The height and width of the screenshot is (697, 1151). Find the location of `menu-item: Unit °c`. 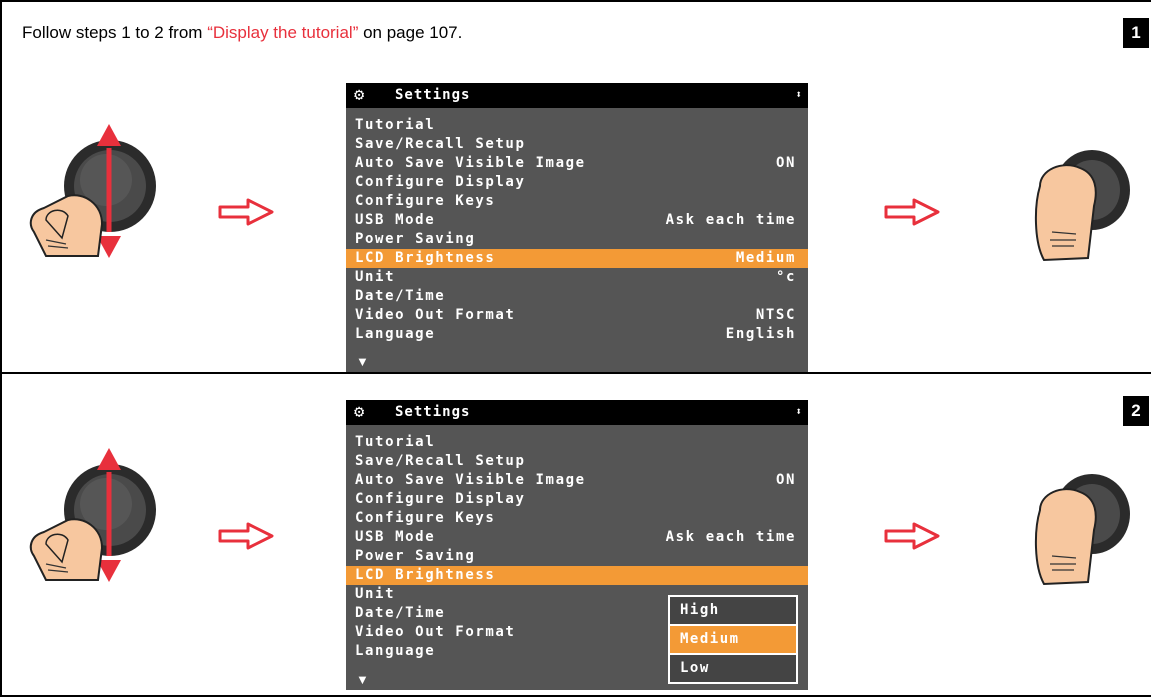

menu-item: Unit °c is located at coordinates (577, 277).